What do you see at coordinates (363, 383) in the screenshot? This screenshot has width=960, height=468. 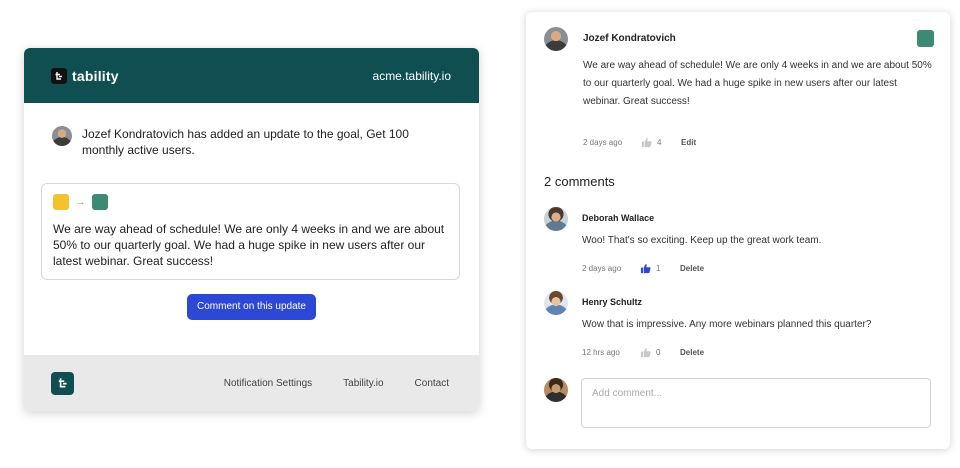 I see `tability-link: Tability.io` at bounding box center [363, 383].